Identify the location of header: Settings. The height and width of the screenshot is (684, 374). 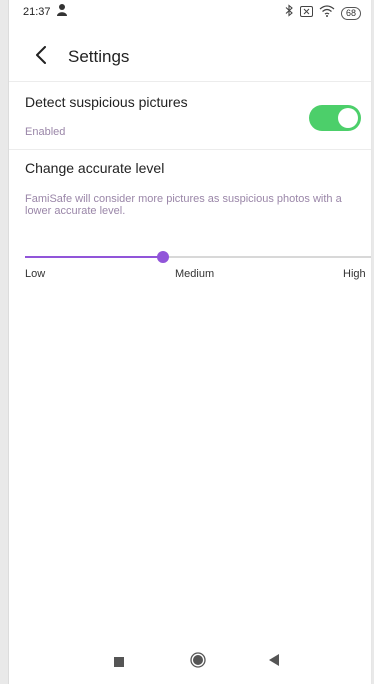
(190, 58).